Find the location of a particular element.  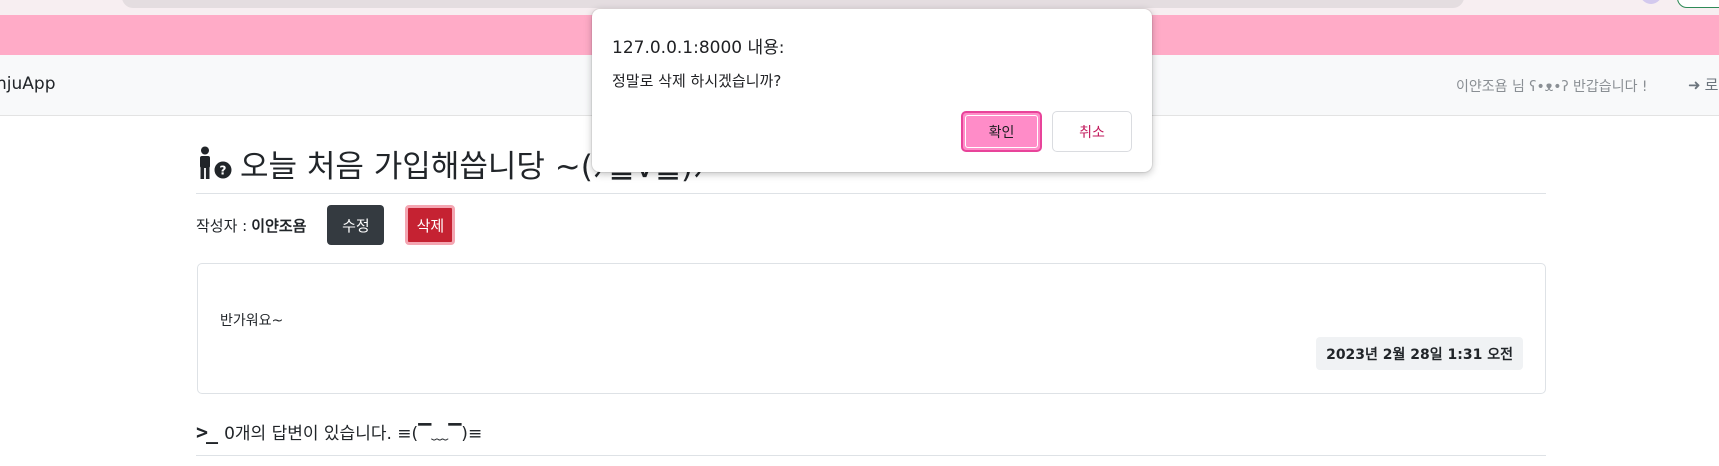

edit-button: 수정 is located at coordinates (356, 225).